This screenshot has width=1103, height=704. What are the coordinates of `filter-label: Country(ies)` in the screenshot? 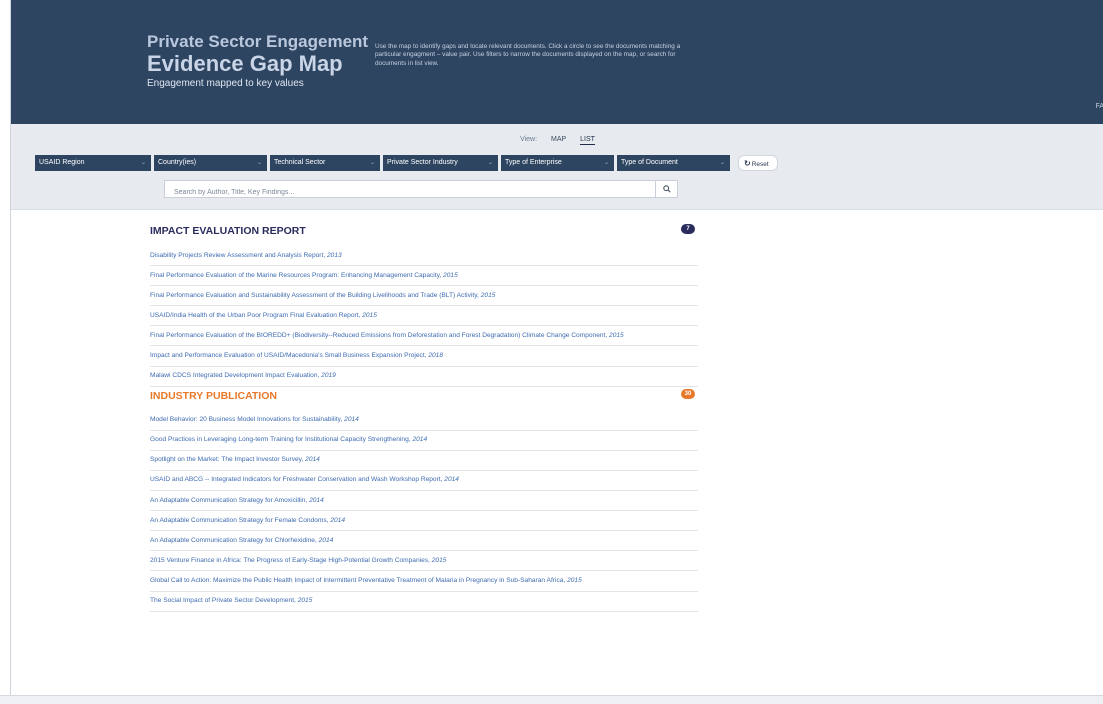 It's located at (177, 162).